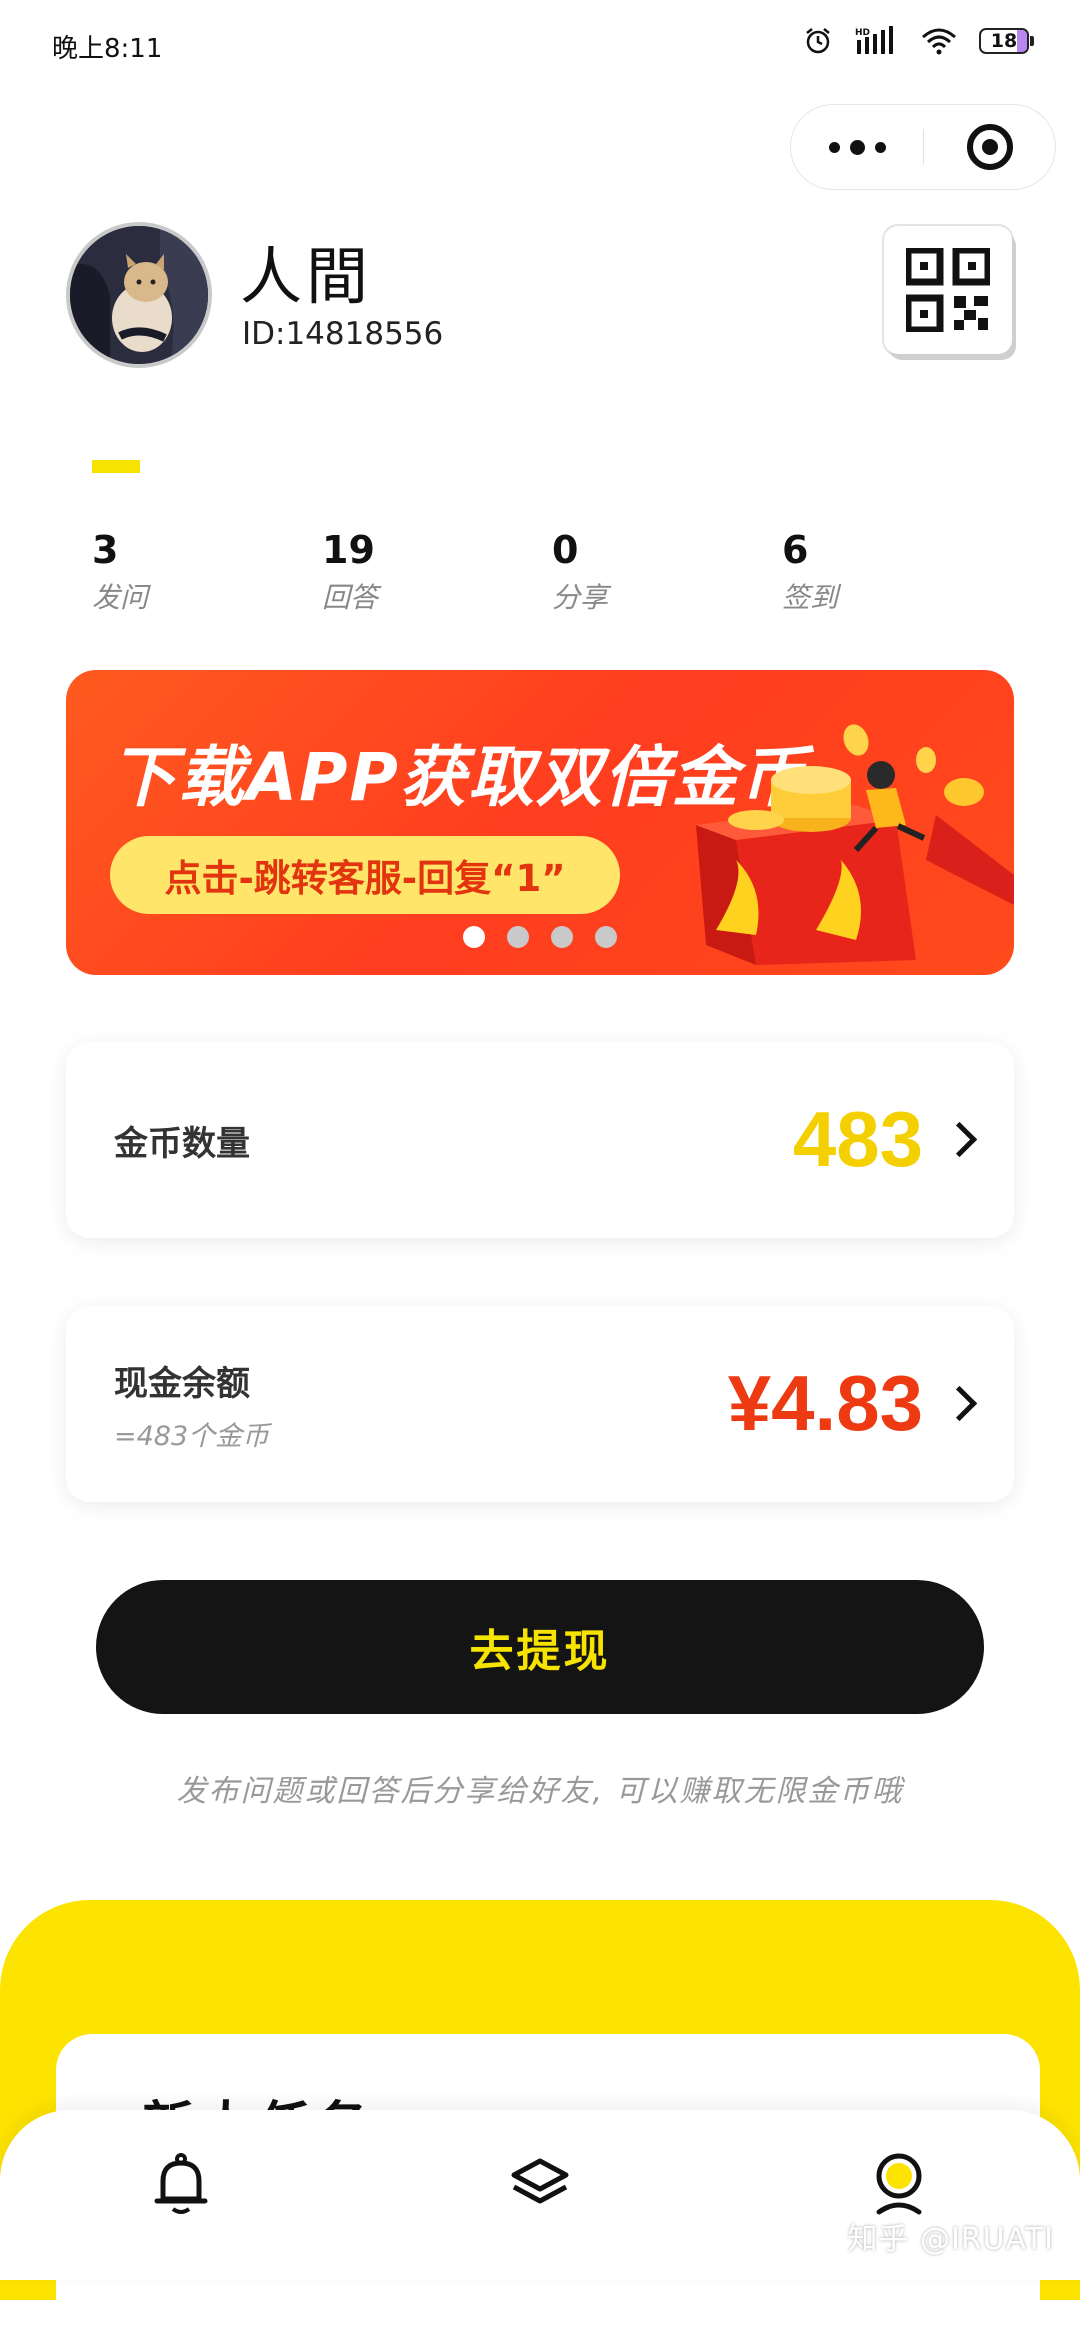  Describe the element at coordinates (818, 41) in the screenshot. I see `alarm-icon` at that location.